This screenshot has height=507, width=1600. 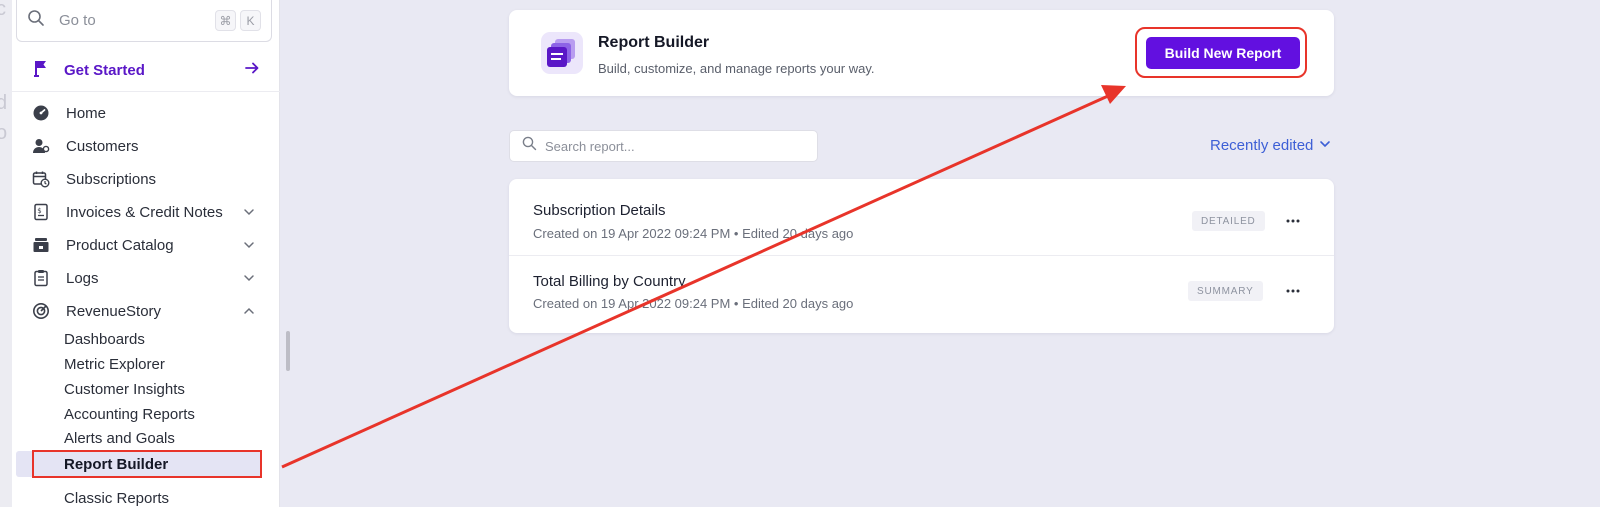 I want to click on report-search-input, so click(x=670, y=146).